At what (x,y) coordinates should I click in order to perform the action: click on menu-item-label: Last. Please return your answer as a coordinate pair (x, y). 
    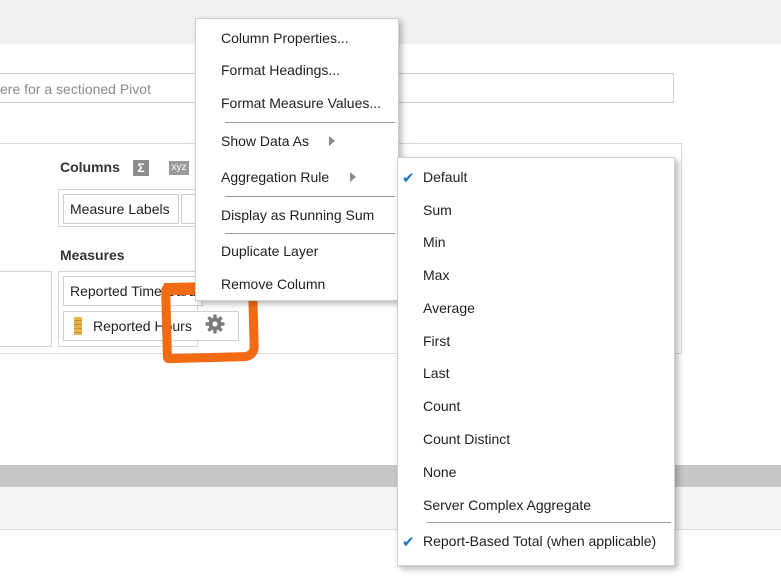
    Looking at the image, I should click on (436, 373).